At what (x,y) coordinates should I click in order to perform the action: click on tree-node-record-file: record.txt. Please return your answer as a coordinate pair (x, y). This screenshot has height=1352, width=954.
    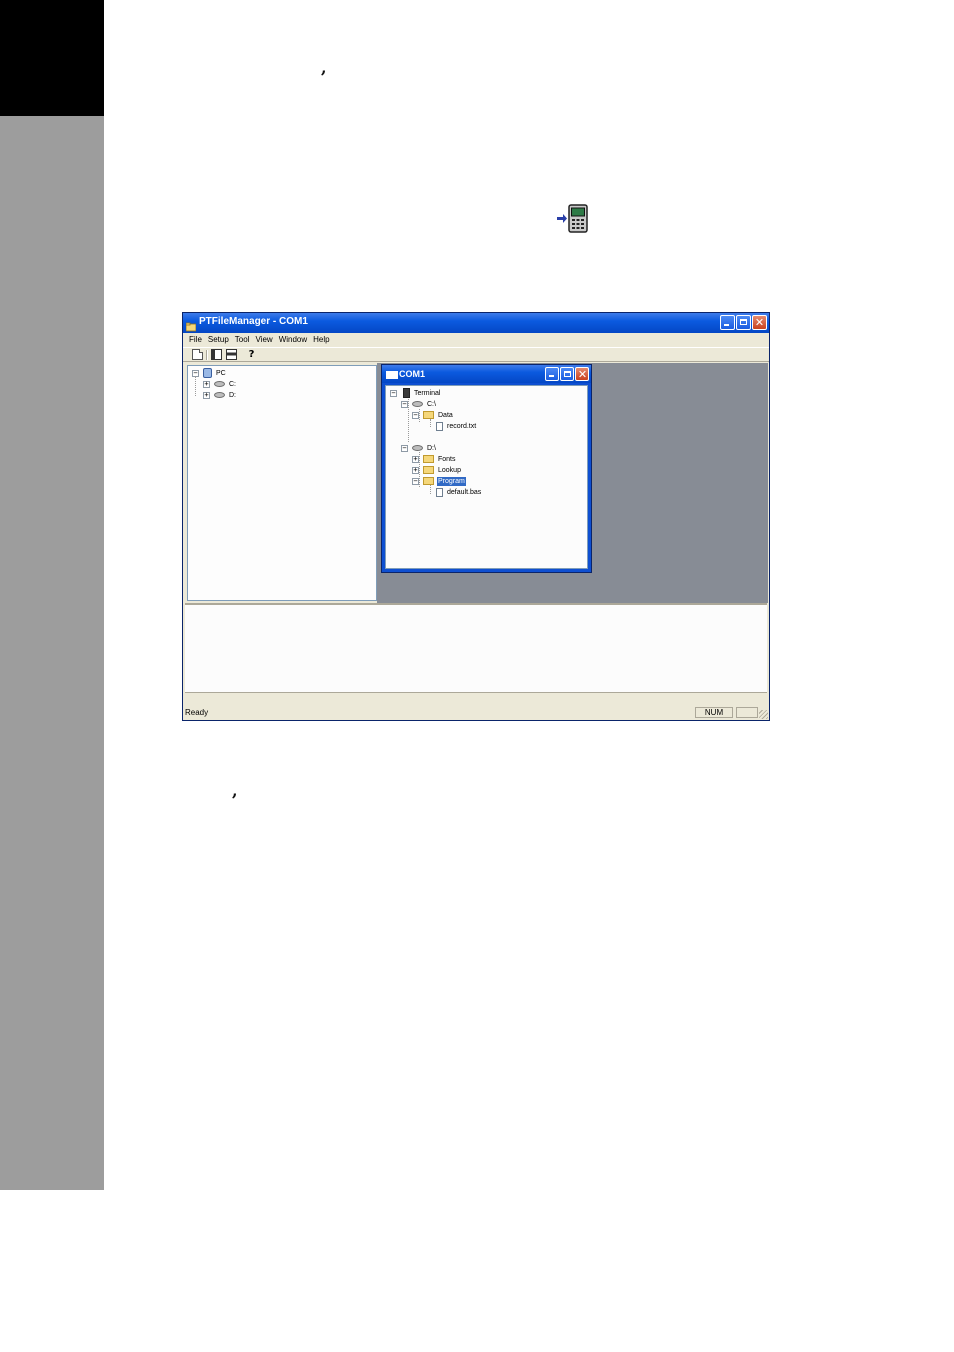
    Looking at the image, I should click on (455, 426).